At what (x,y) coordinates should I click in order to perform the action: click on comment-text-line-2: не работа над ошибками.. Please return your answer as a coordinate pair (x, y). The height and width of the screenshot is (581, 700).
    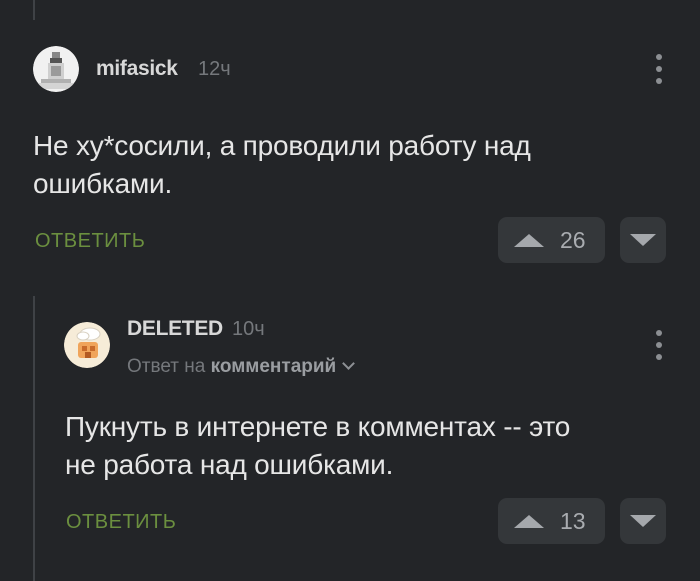
    Looking at the image, I should click on (229, 464).